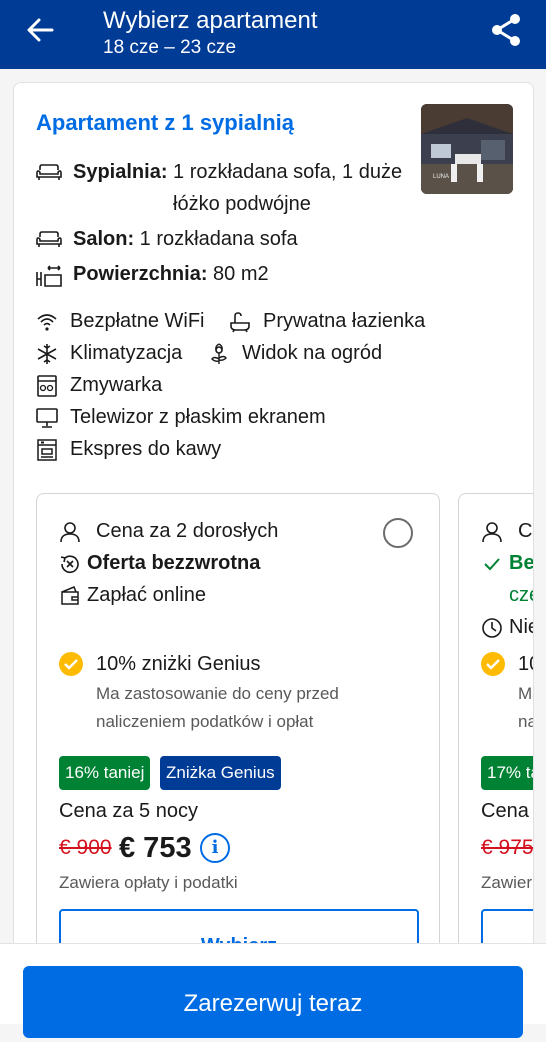 Image resolution: width=546 pixels, height=1042 pixels. I want to click on bottom-bar: Zarezerwuj teraz, so click(273, 990).